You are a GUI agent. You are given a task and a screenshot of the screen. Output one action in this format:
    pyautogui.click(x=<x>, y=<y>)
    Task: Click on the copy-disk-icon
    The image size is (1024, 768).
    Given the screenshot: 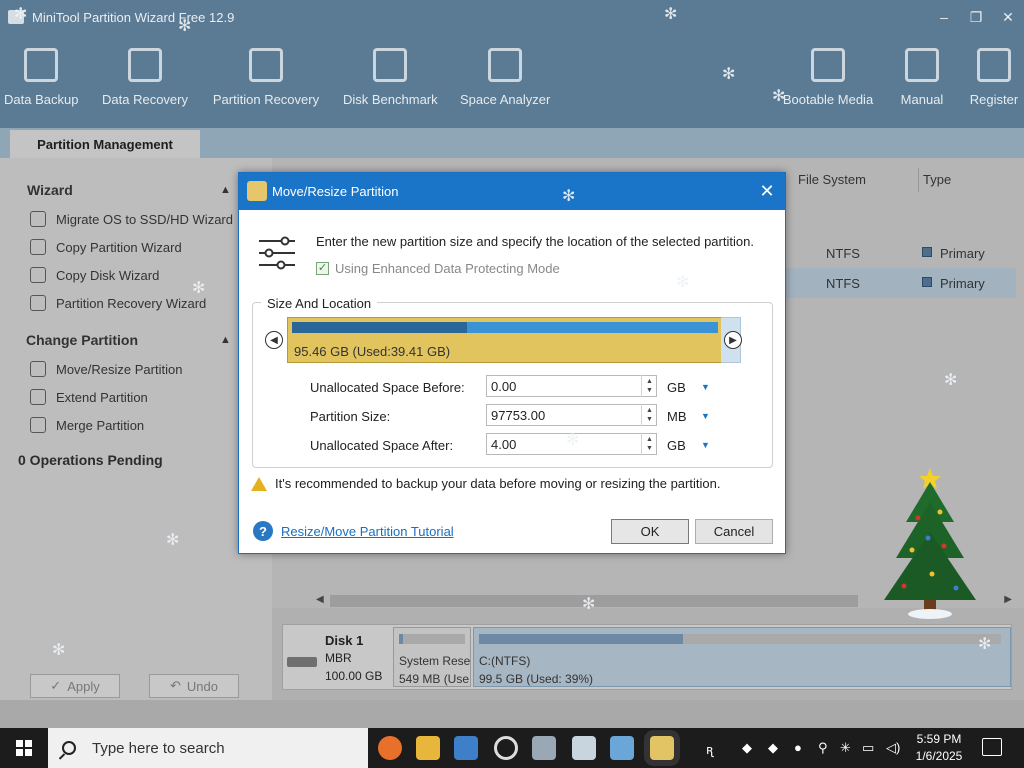 What is the action you would take?
    pyautogui.click(x=38, y=275)
    